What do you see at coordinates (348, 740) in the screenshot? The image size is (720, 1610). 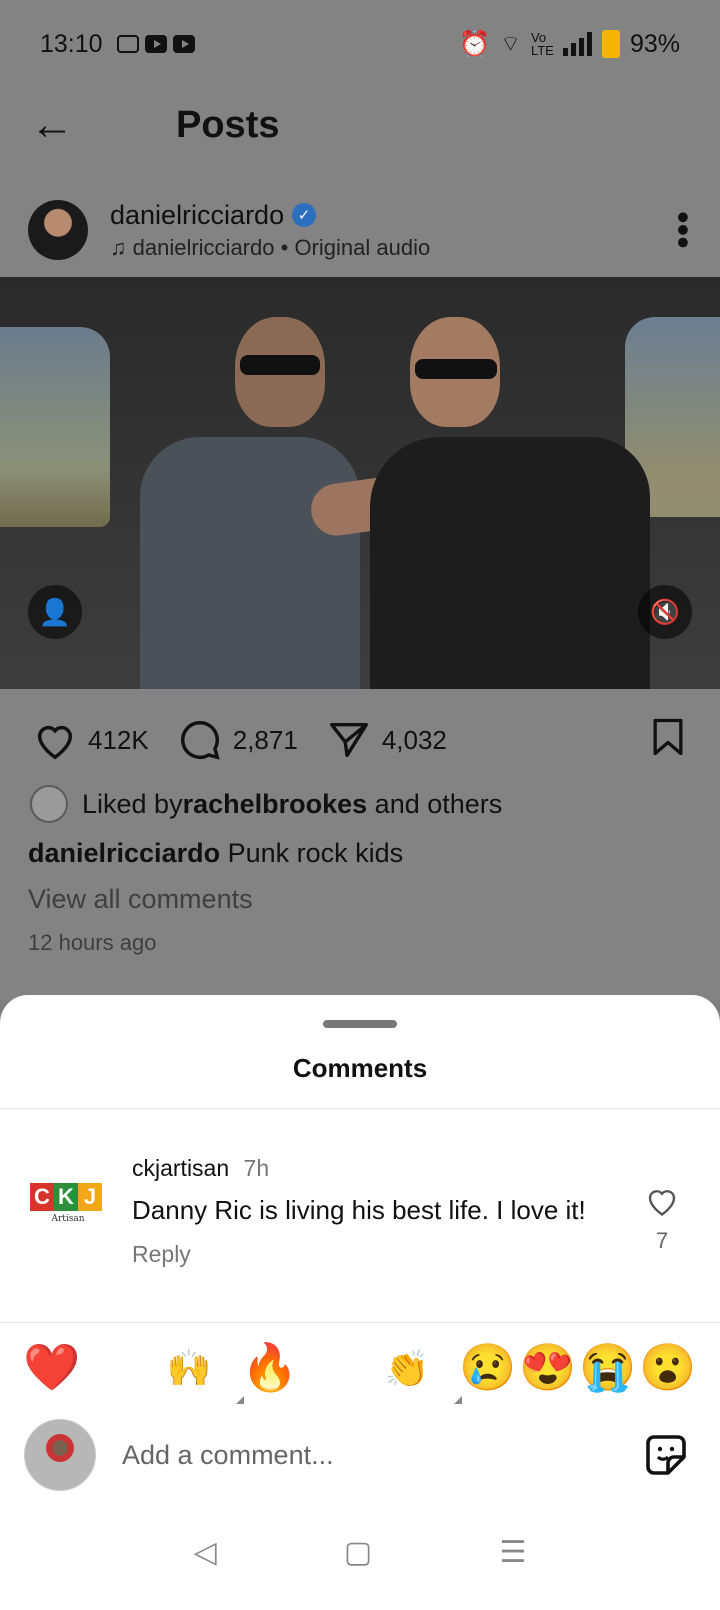 I see `send-icon` at bounding box center [348, 740].